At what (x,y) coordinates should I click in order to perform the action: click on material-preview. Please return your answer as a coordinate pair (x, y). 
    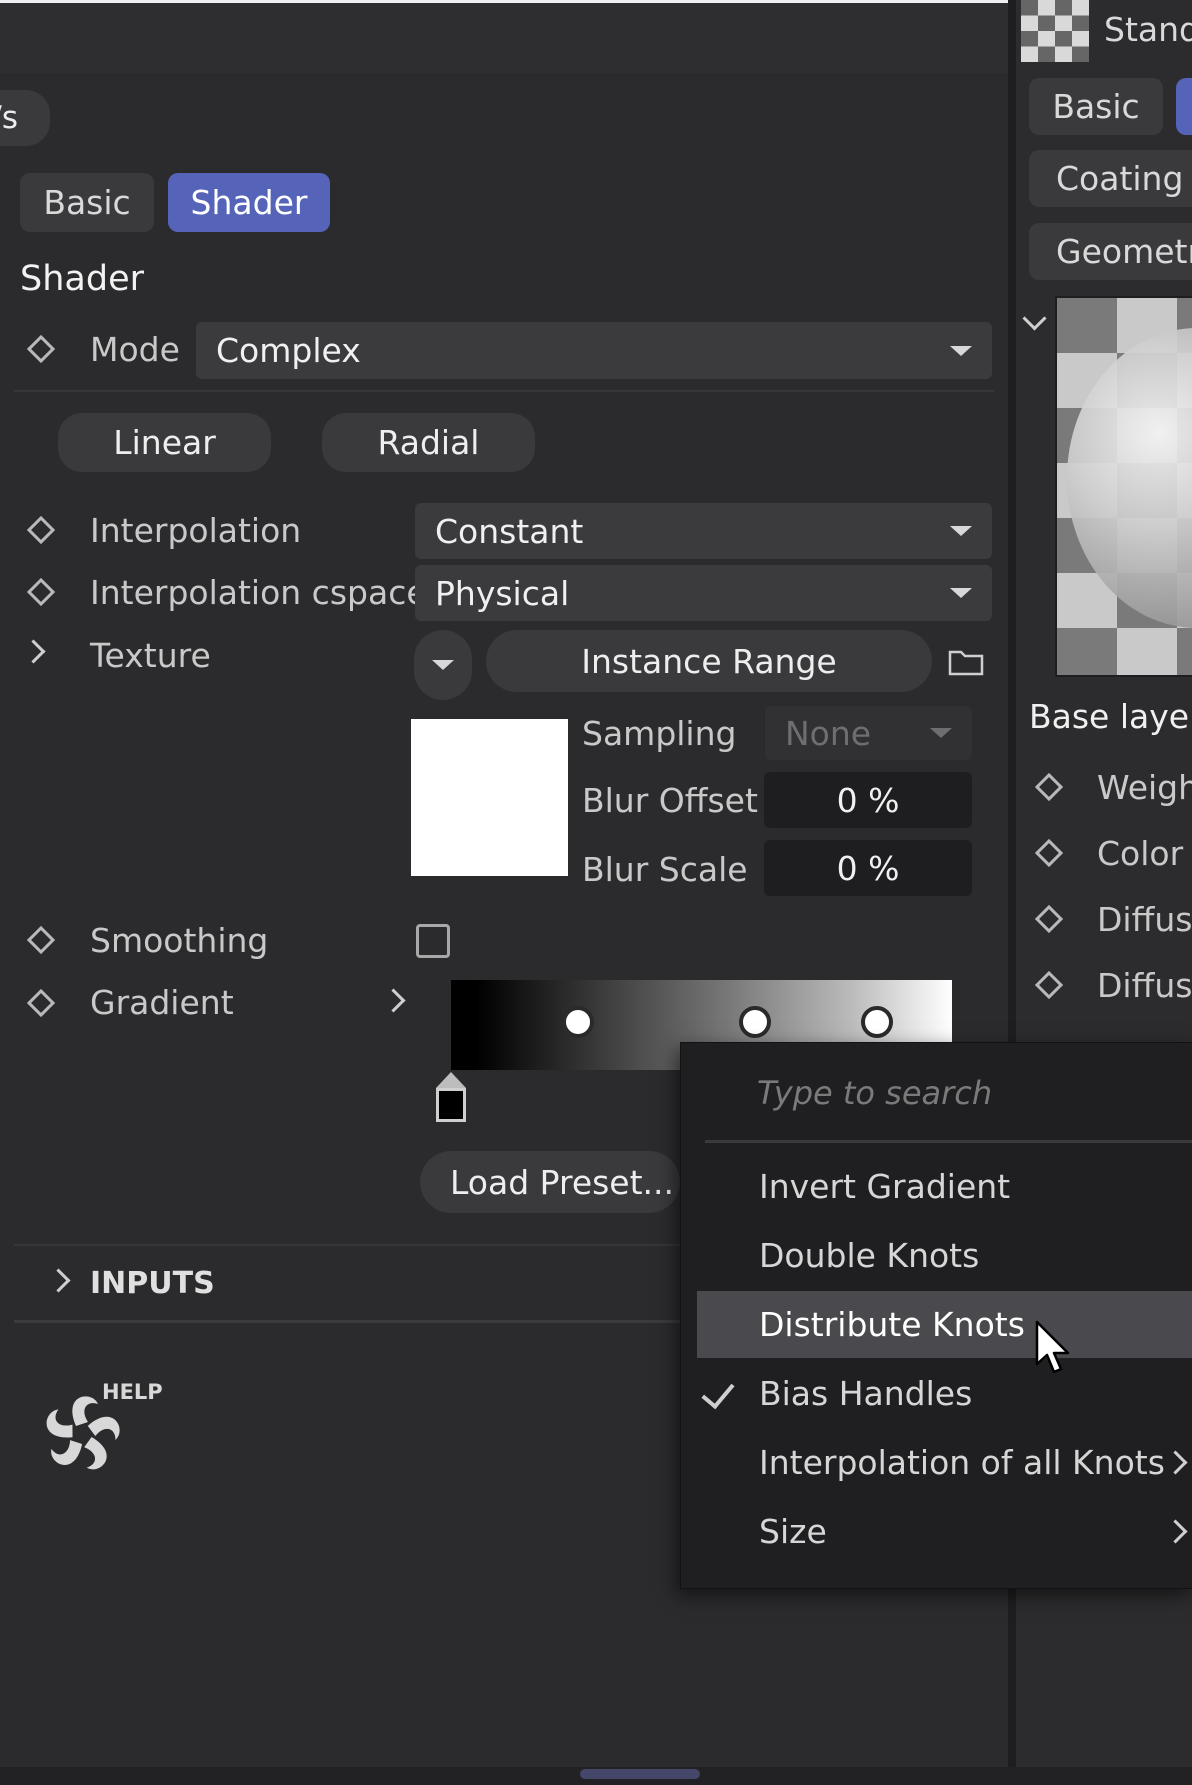
    Looking at the image, I should click on (1123, 486).